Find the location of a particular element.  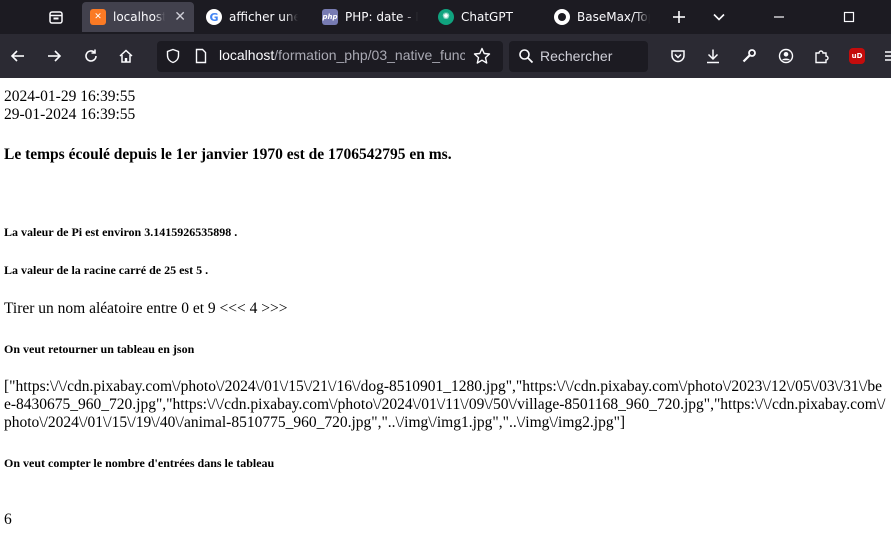

tab-label: afficher une v is located at coordinates (263, 17).